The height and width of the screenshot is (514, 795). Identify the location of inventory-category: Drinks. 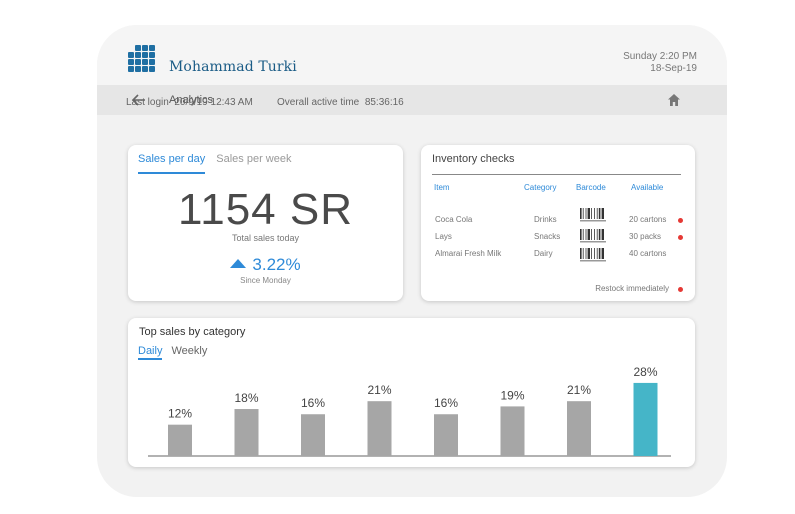
(545, 219).